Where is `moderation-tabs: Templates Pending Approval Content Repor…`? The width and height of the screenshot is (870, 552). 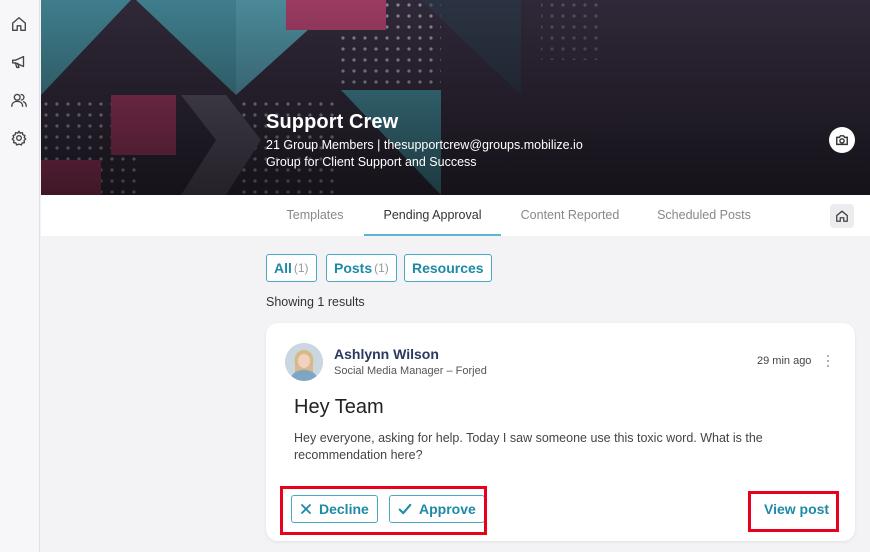
moderation-tabs: Templates Pending Approval Content Repor… is located at coordinates (455, 215).